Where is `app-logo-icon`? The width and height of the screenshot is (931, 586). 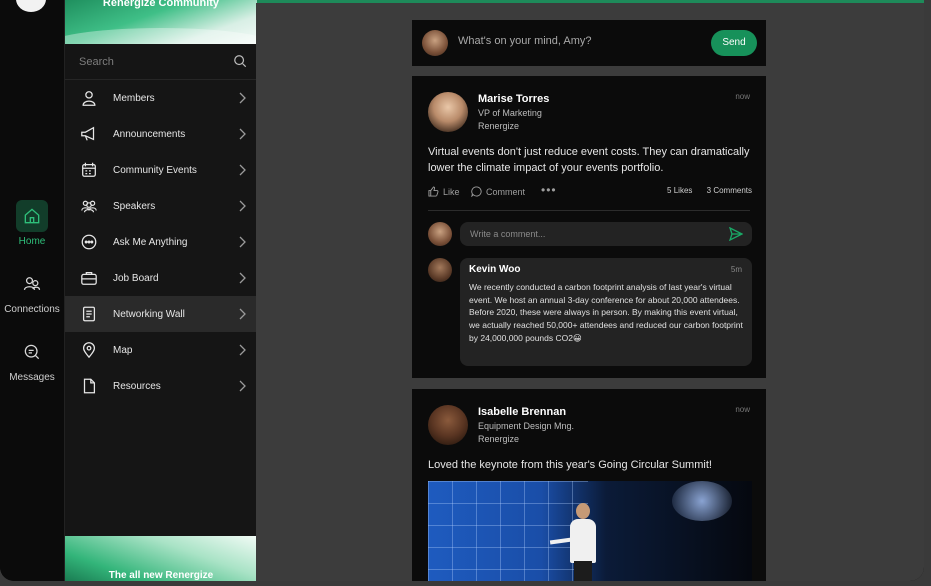 app-logo-icon is located at coordinates (31, 6).